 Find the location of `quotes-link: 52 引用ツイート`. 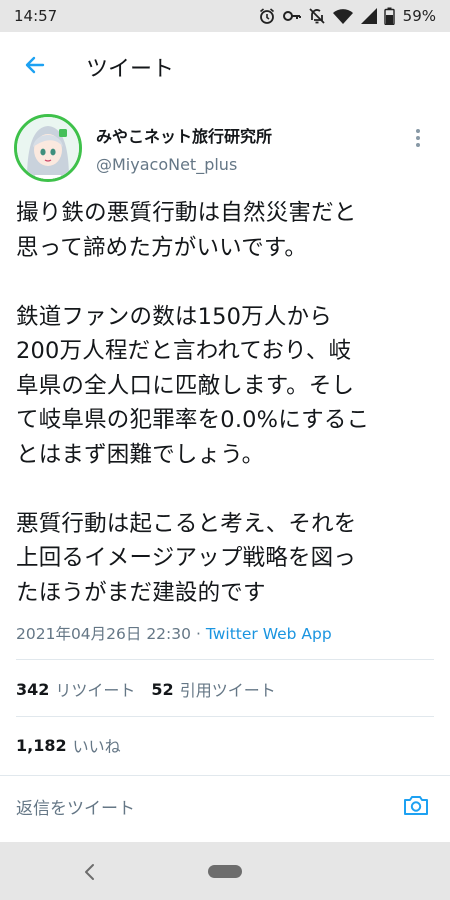

quotes-link: 52 引用ツイート is located at coordinates (213, 689).